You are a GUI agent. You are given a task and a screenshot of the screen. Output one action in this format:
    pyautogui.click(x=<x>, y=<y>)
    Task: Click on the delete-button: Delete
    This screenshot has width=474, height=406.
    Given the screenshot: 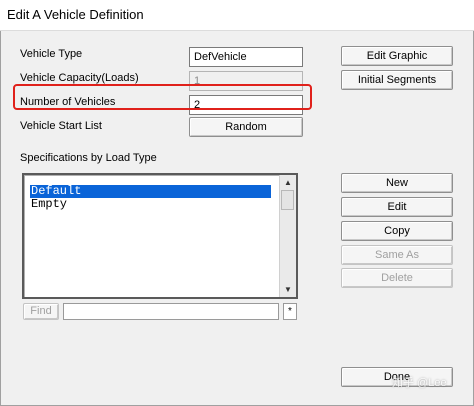 What is the action you would take?
    pyautogui.click(x=397, y=278)
    